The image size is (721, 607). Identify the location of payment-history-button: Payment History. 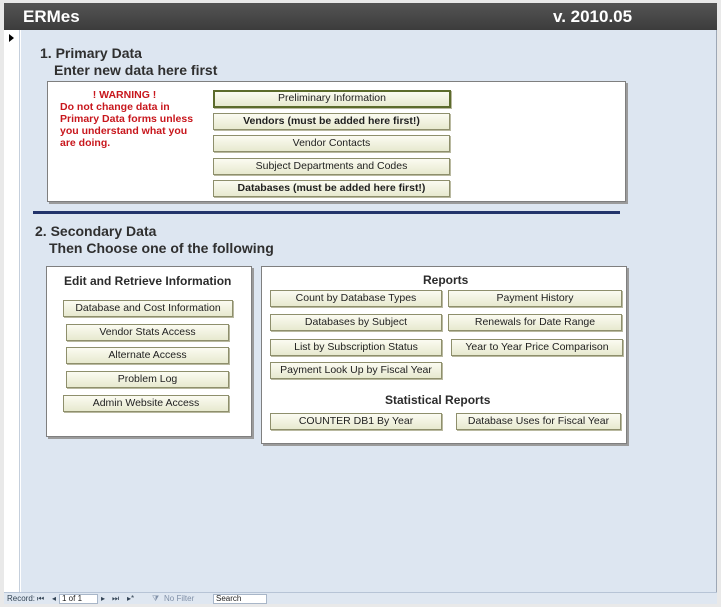
(535, 298).